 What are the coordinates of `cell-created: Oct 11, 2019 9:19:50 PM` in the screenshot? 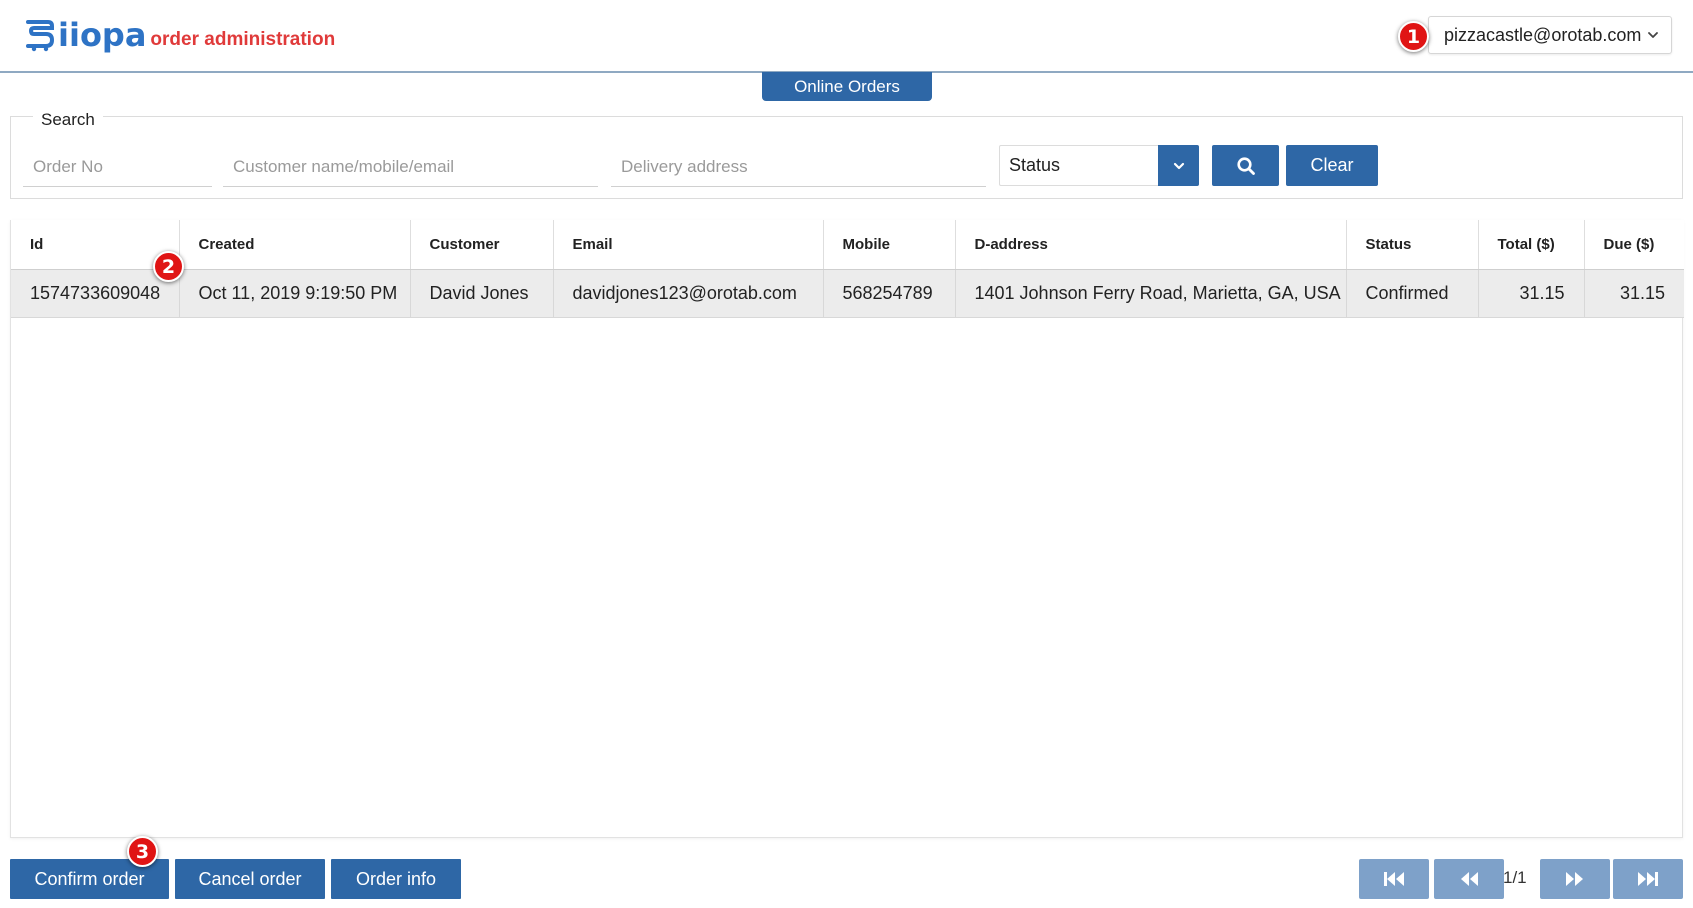 It's located at (295, 293).